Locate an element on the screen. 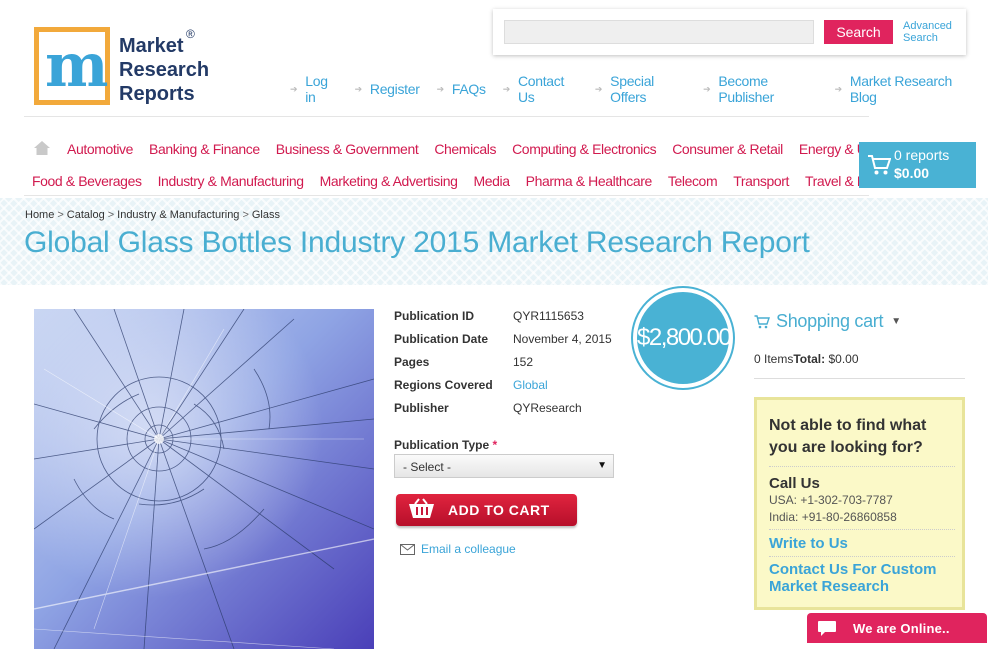 Image resolution: width=988 pixels, height=652 pixels. price-badge: $2,800.00 is located at coordinates (683, 338).